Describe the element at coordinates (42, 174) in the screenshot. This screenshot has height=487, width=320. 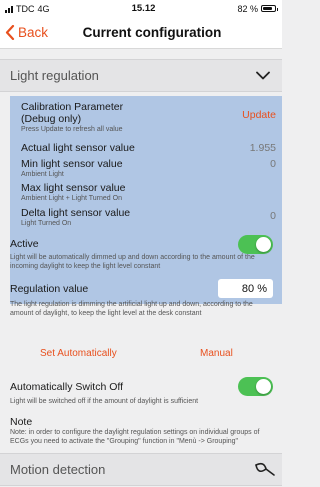
I see `min-sensor-sub: Ambient Light` at that location.